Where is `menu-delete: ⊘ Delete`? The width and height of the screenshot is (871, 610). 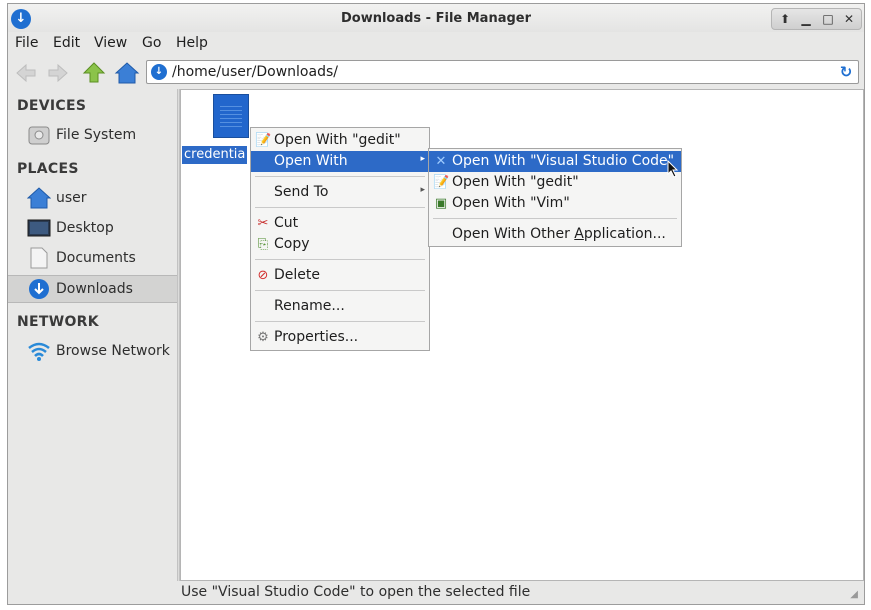 menu-delete: ⊘ Delete is located at coordinates (340, 275).